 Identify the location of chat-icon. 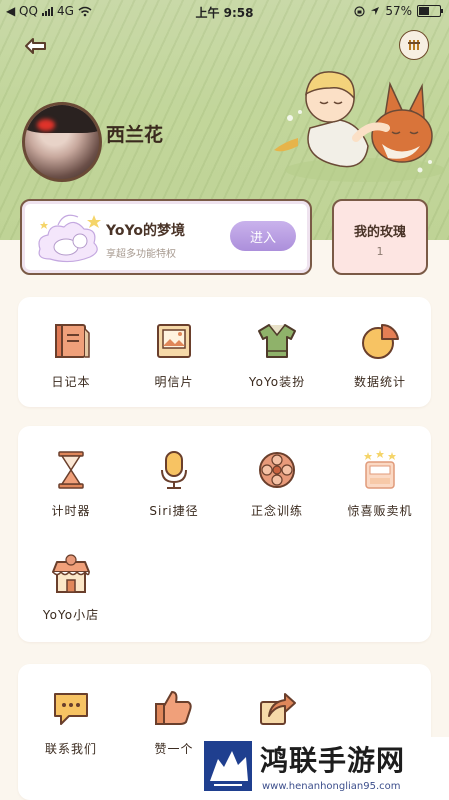
(71, 709).